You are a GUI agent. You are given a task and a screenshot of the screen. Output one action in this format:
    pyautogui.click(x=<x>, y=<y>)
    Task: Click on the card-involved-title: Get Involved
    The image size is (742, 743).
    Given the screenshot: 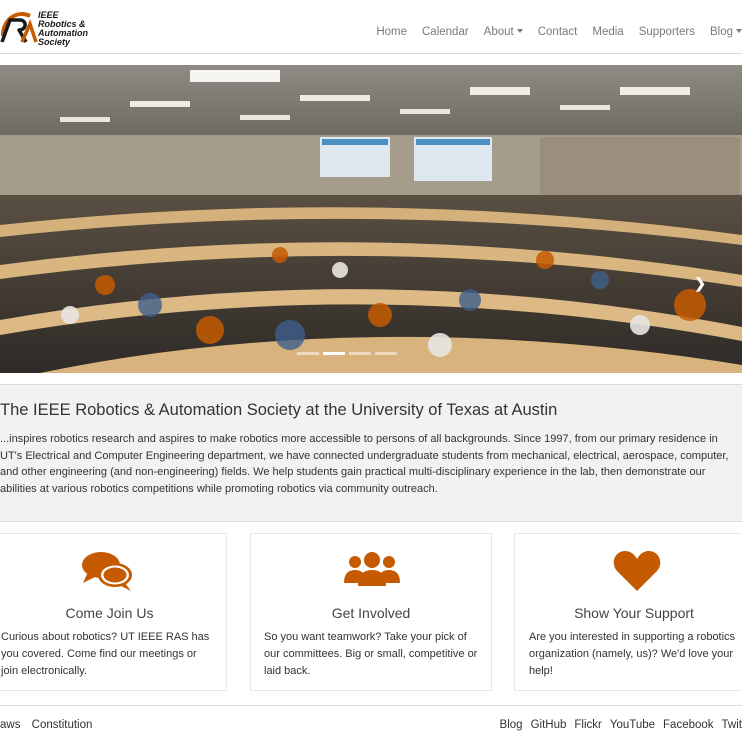 What is the action you would take?
    pyautogui.click(x=371, y=613)
    